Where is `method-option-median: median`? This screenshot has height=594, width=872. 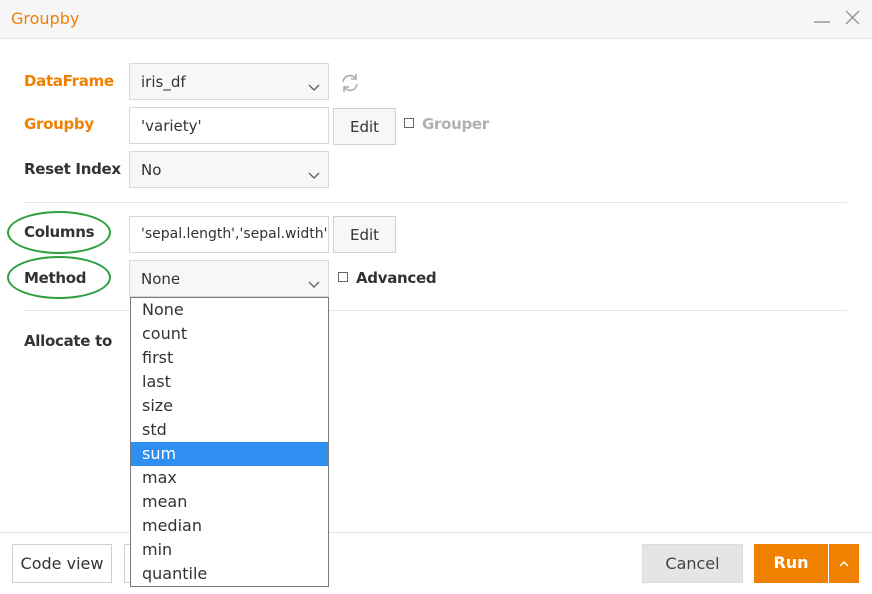
method-option-median: median is located at coordinates (229, 526).